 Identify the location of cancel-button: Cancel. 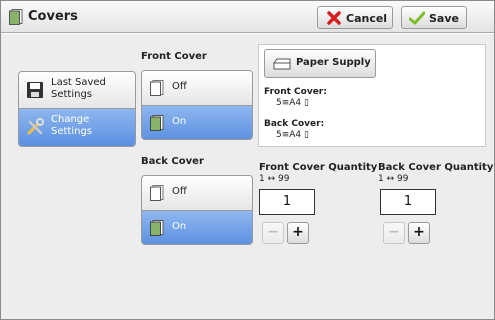
(355, 17).